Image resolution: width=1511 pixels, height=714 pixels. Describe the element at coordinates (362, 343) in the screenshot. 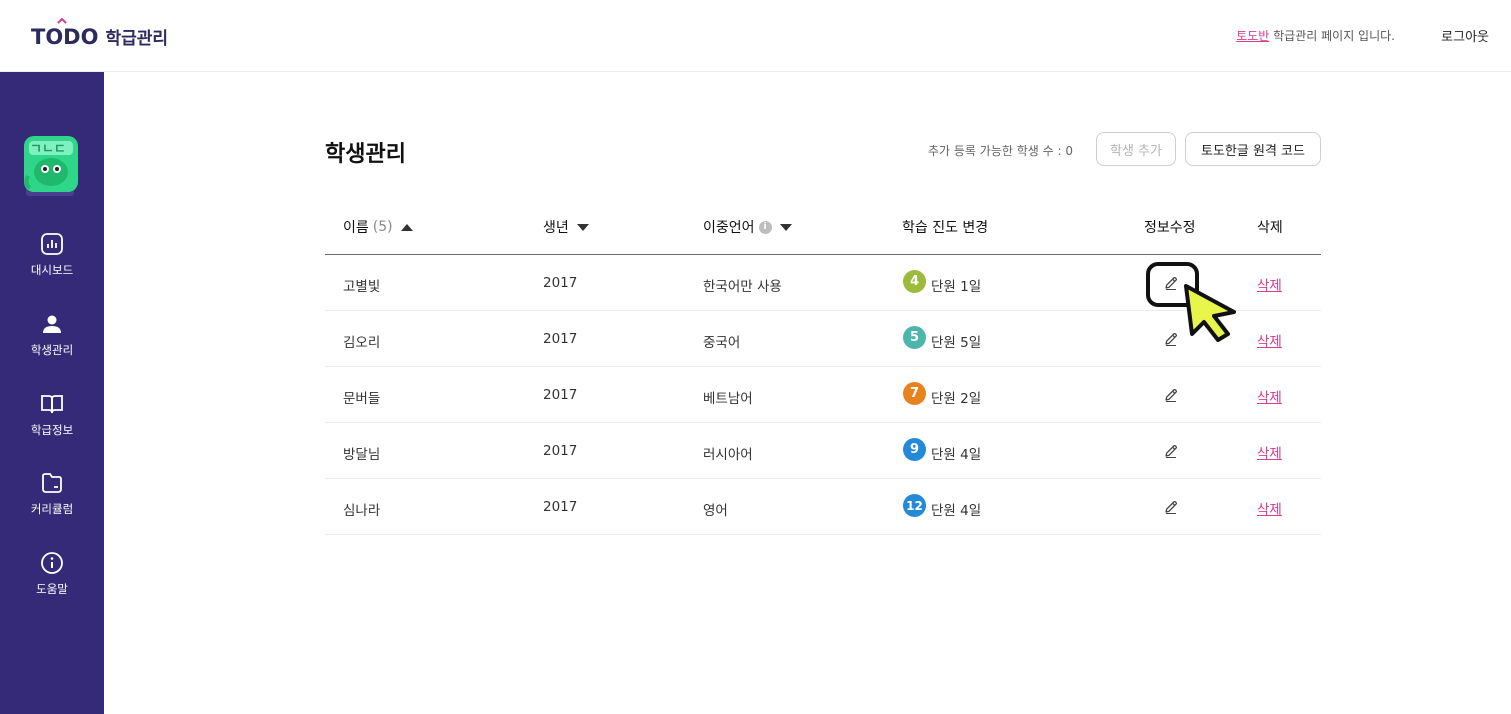

I see `student-name: 김오리` at that location.